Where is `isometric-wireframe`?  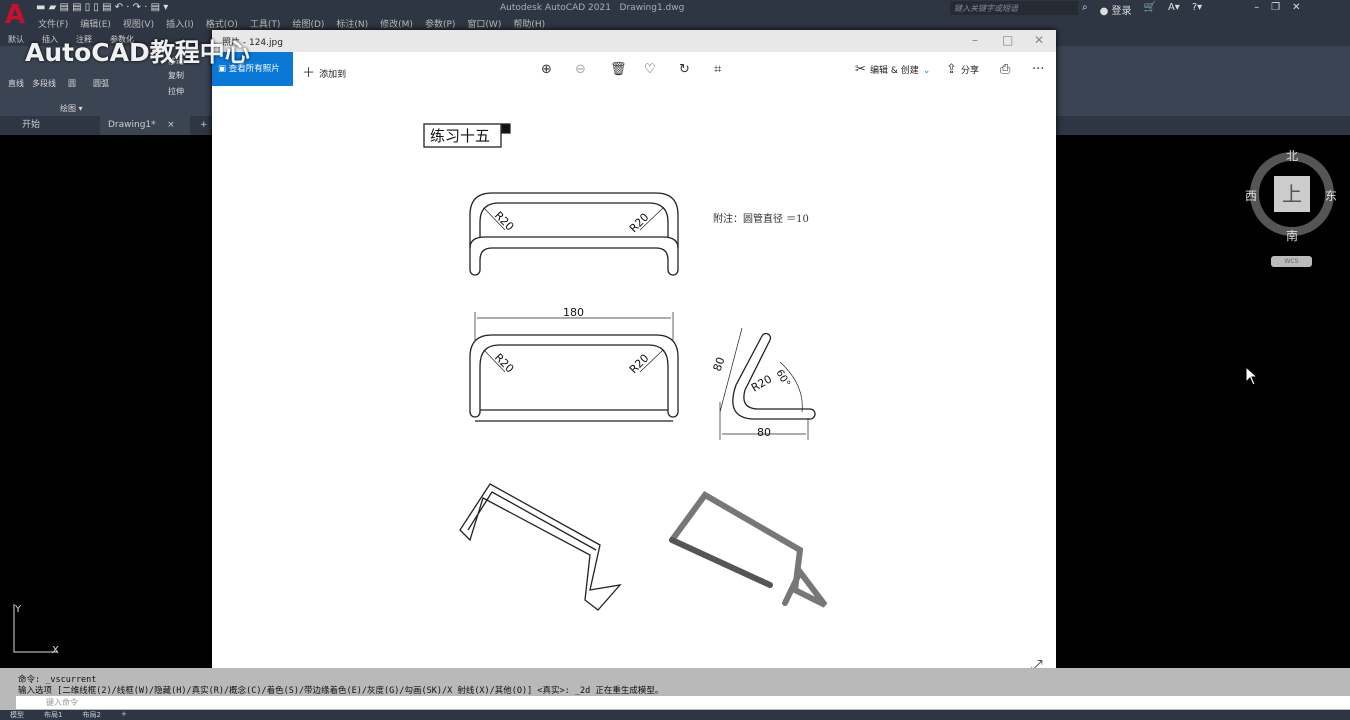
isometric-wireframe is located at coordinates (540, 547).